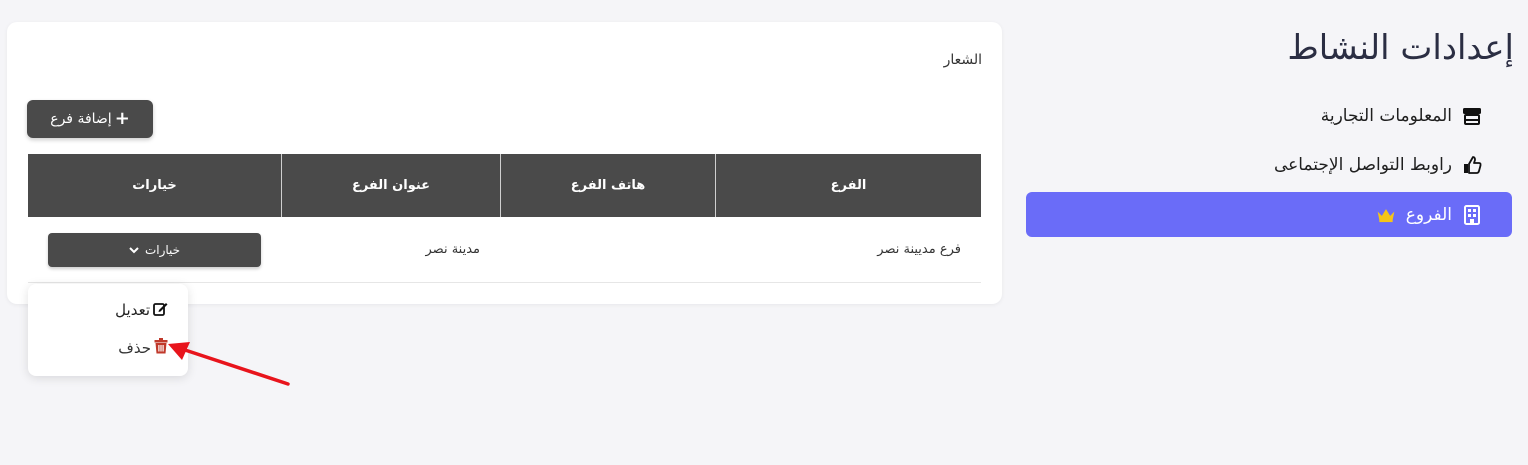  Describe the element at coordinates (132, 310) in the screenshot. I see `edit-label: تعديل` at that location.